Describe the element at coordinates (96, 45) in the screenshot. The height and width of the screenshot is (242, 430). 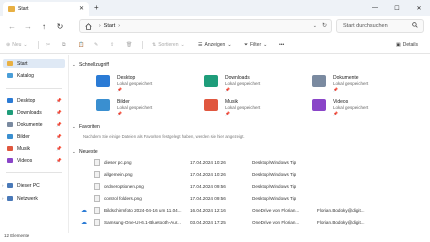
I see `rename-icon: ✎` at that location.